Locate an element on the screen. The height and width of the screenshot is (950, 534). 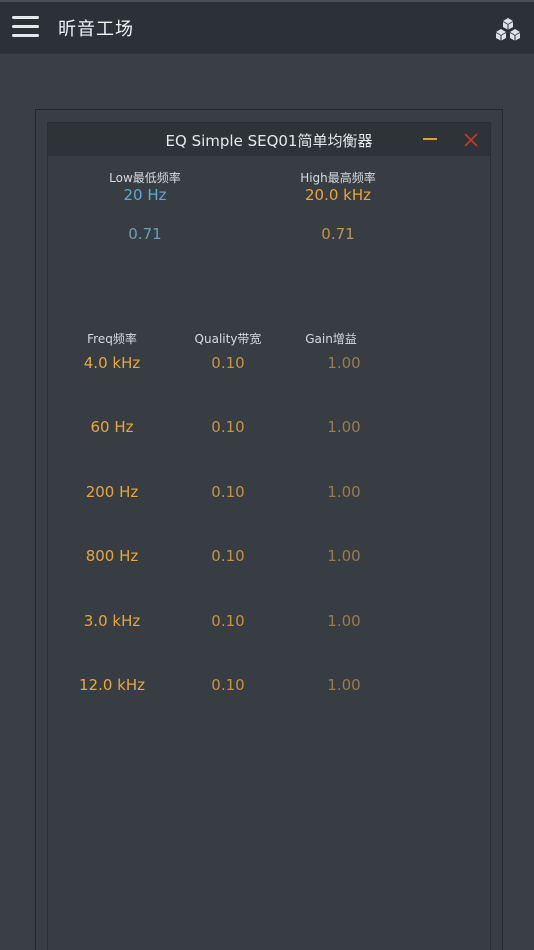
low-freq-value: 20 Hz is located at coordinates (145, 195).